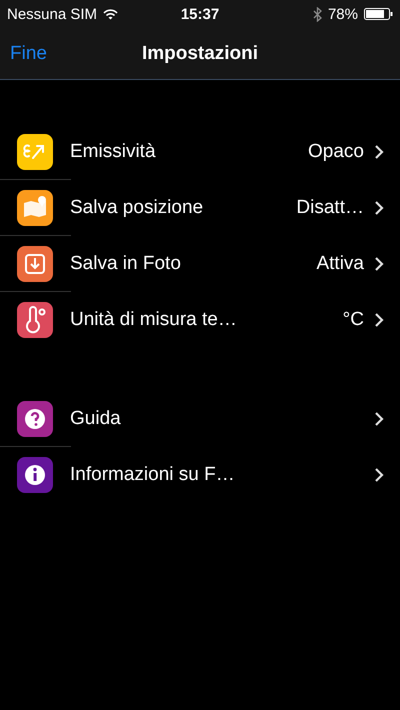 The height and width of the screenshot is (710, 400). I want to click on setting-value: Opaco, so click(336, 151).